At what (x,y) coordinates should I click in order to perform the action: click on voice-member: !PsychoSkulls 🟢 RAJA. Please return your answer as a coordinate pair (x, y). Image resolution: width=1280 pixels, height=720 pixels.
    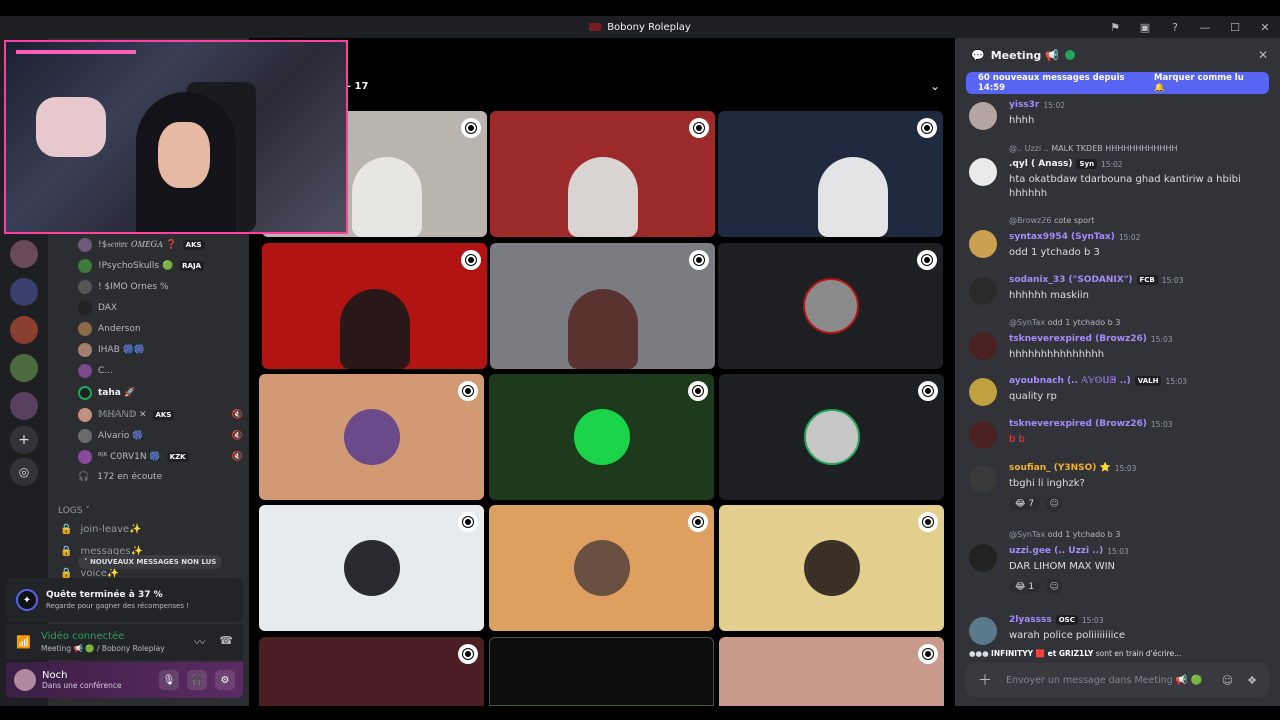
    Looking at the image, I should click on (160, 266).